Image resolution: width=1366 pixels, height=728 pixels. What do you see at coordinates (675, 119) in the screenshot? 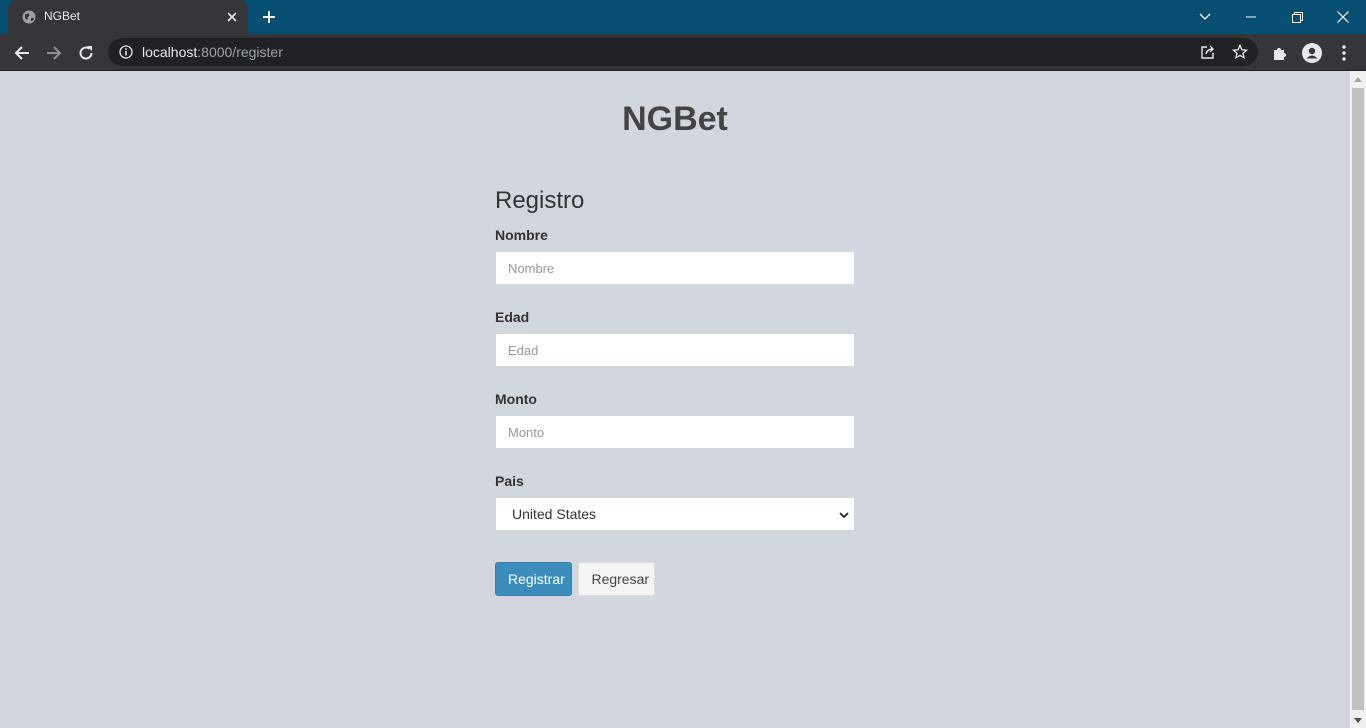
I see `page-title: NGBet` at bounding box center [675, 119].